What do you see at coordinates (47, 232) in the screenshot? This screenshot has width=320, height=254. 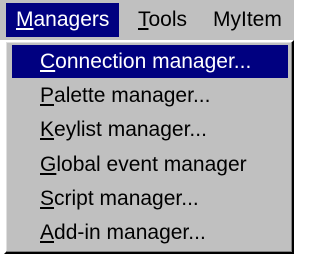 I see `menu-item-mnemonic: A` at bounding box center [47, 232].